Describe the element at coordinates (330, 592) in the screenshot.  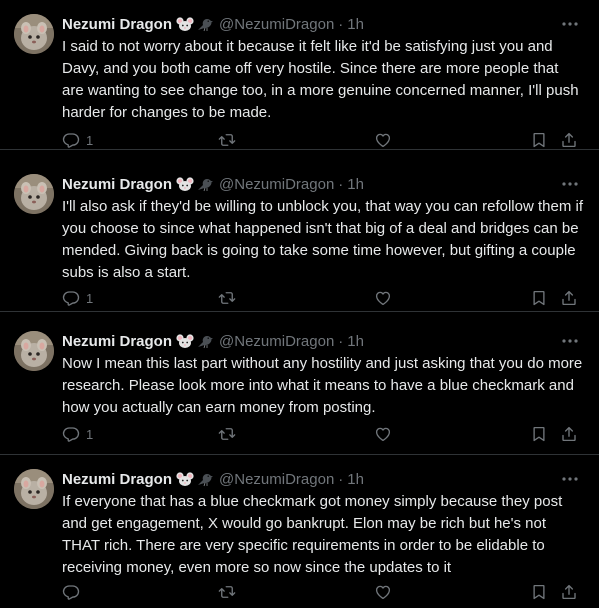
I see `action-bar` at that location.